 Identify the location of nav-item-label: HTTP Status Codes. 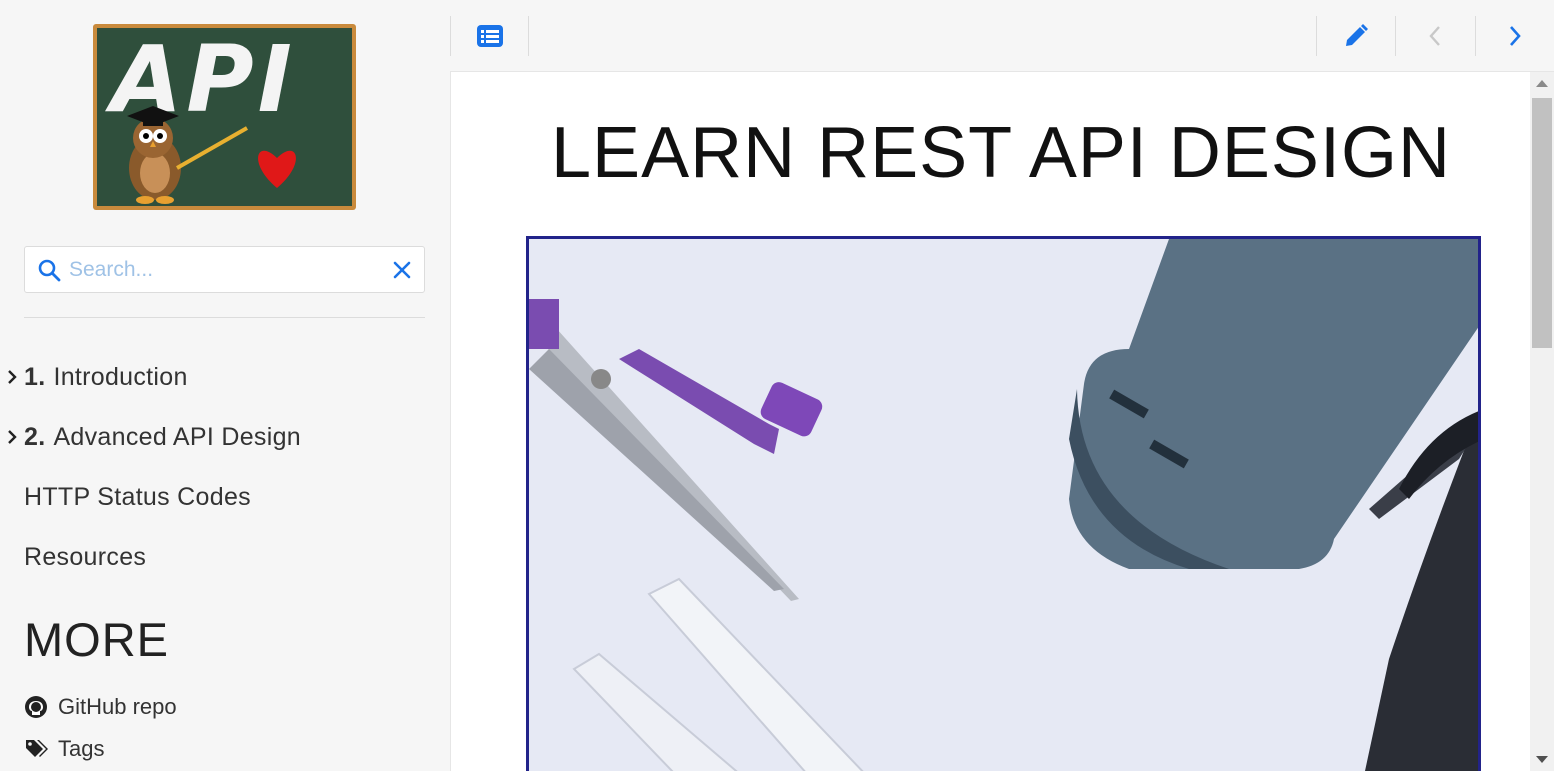
(137, 496).